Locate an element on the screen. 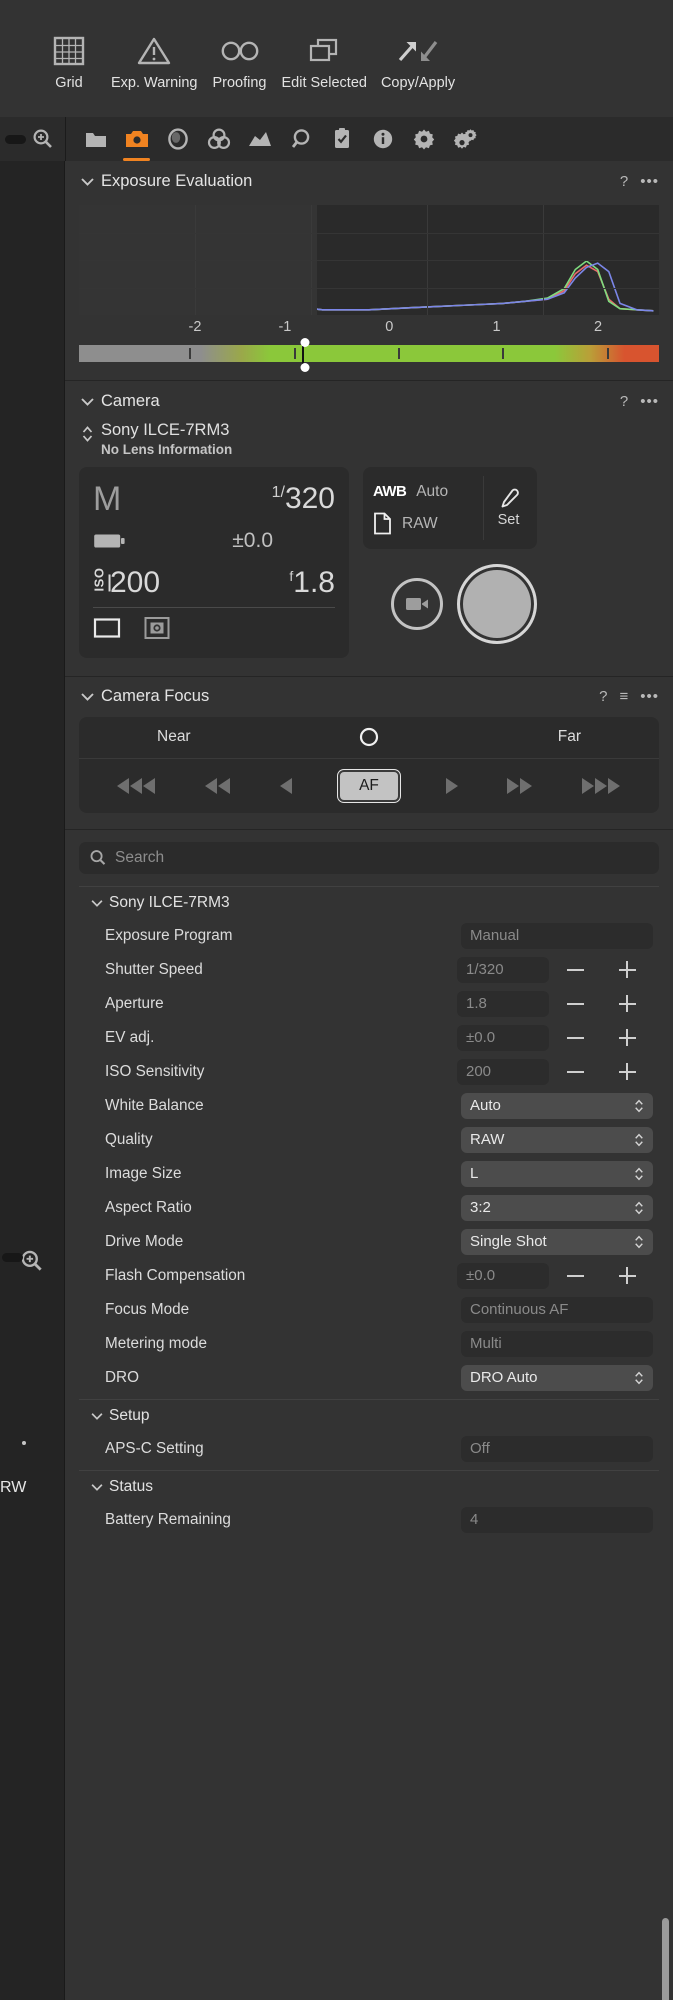  focus-far-fast-button is located at coordinates (601, 786).